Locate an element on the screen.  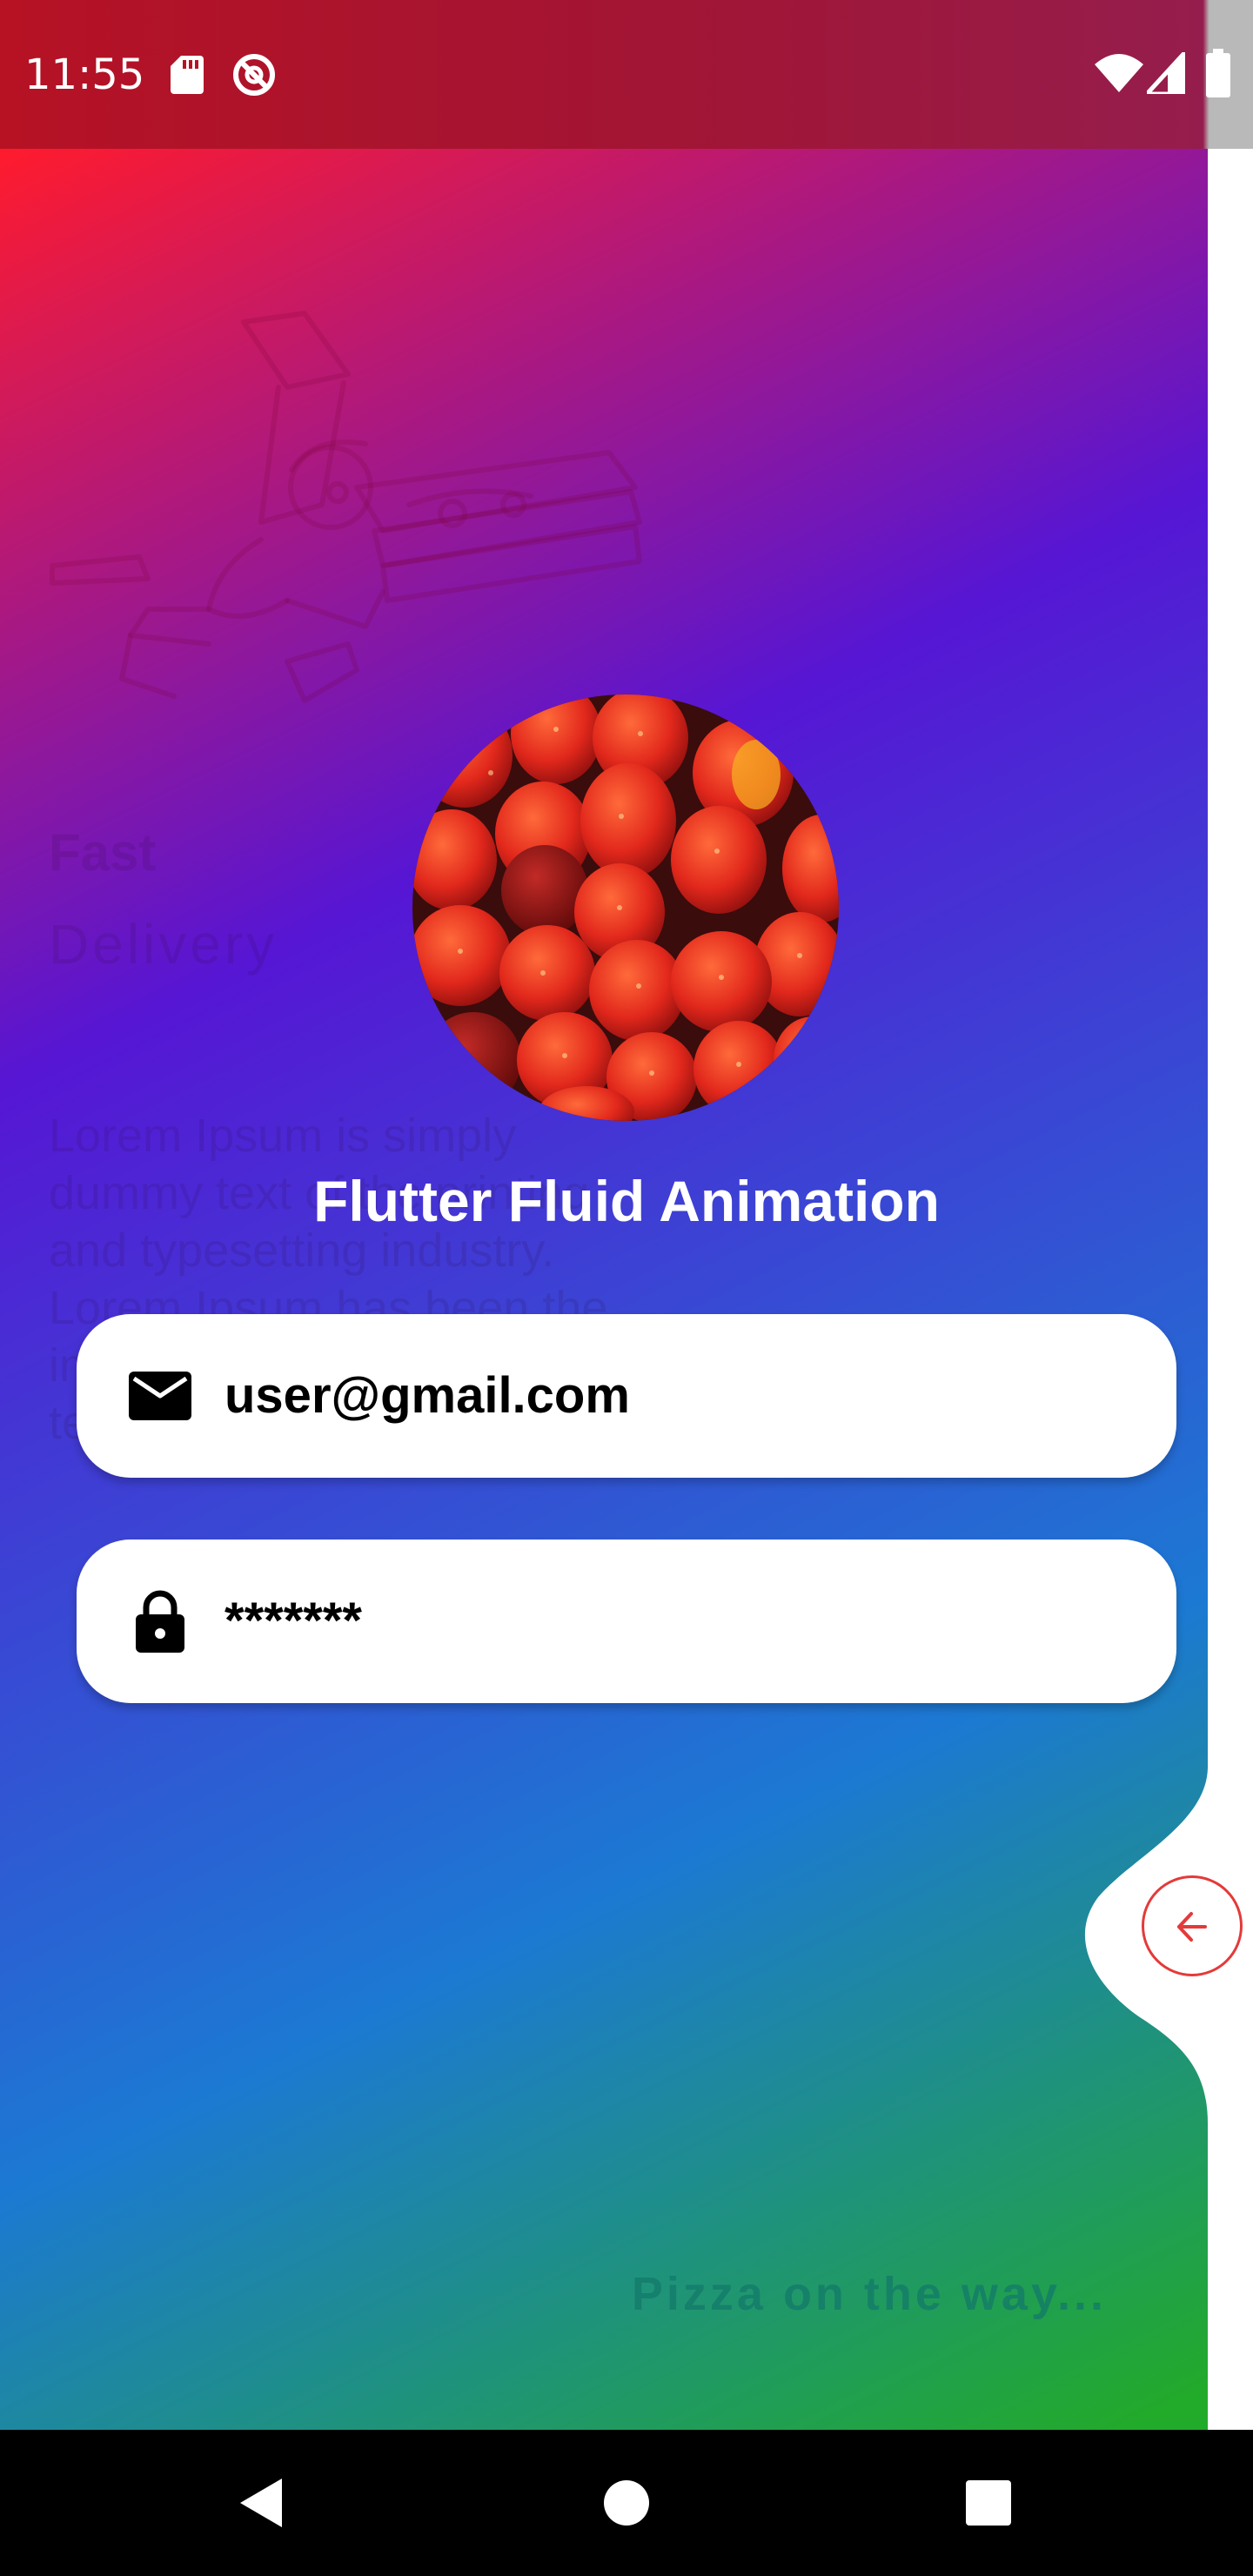
app-title: Flutter Fluid Animation is located at coordinates (626, 1201).